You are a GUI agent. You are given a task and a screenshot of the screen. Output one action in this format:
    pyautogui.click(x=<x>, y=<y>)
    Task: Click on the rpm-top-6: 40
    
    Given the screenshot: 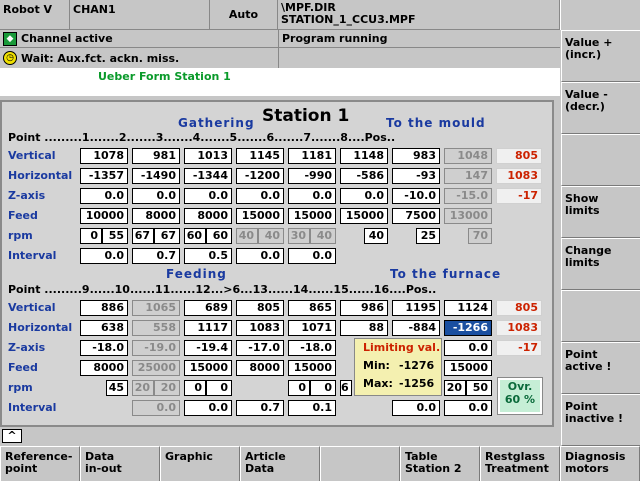 What is the action you would take?
    pyautogui.click(x=247, y=236)
    